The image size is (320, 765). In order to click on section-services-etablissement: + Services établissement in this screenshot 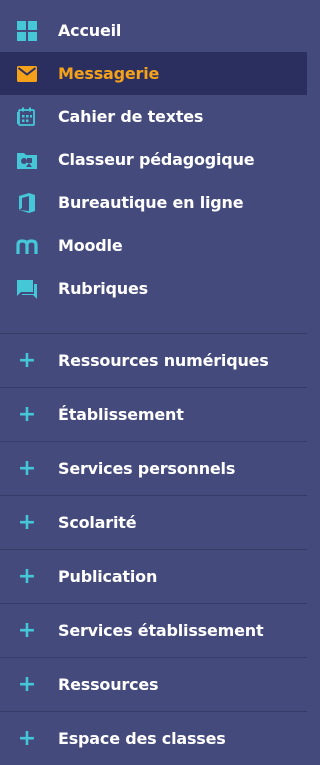, I will do `click(153, 630)`.